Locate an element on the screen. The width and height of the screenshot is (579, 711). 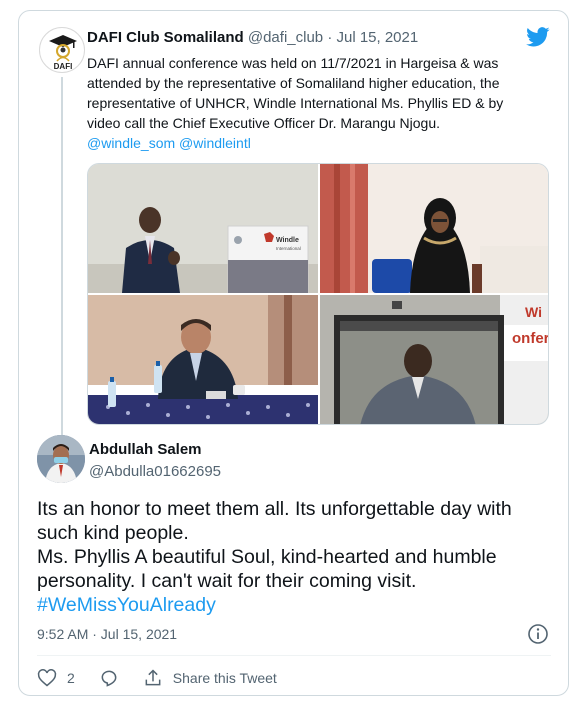
twitter-bird-icon is located at coordinates (538, 37).